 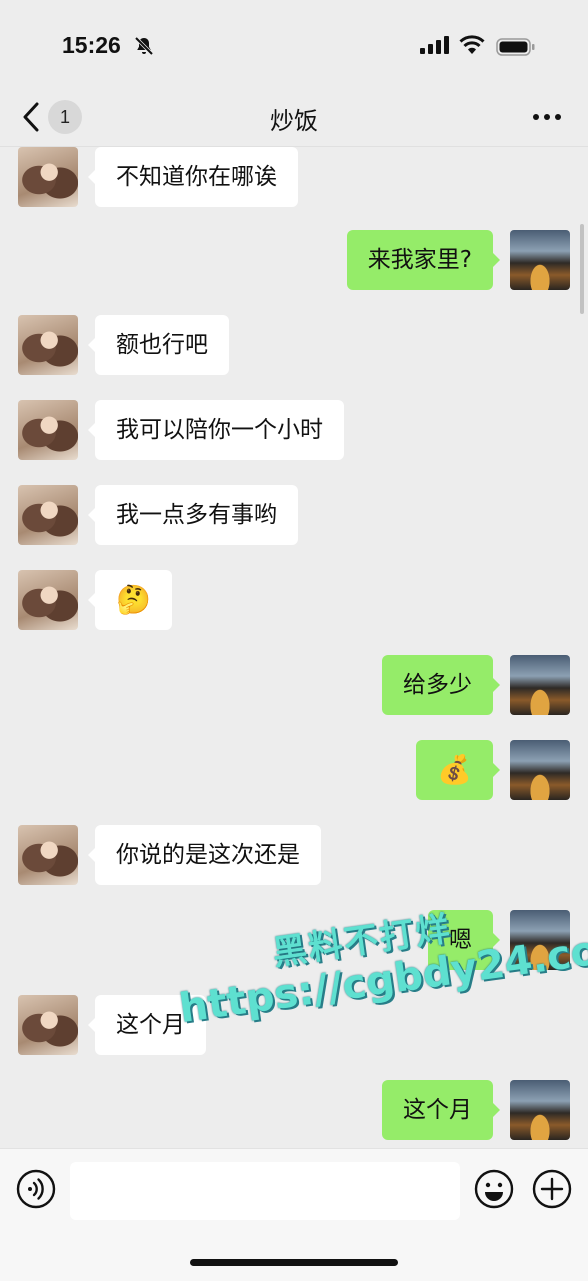 I want to click on message-row: 不知道你在哪诶, so click(x=294, y=178).